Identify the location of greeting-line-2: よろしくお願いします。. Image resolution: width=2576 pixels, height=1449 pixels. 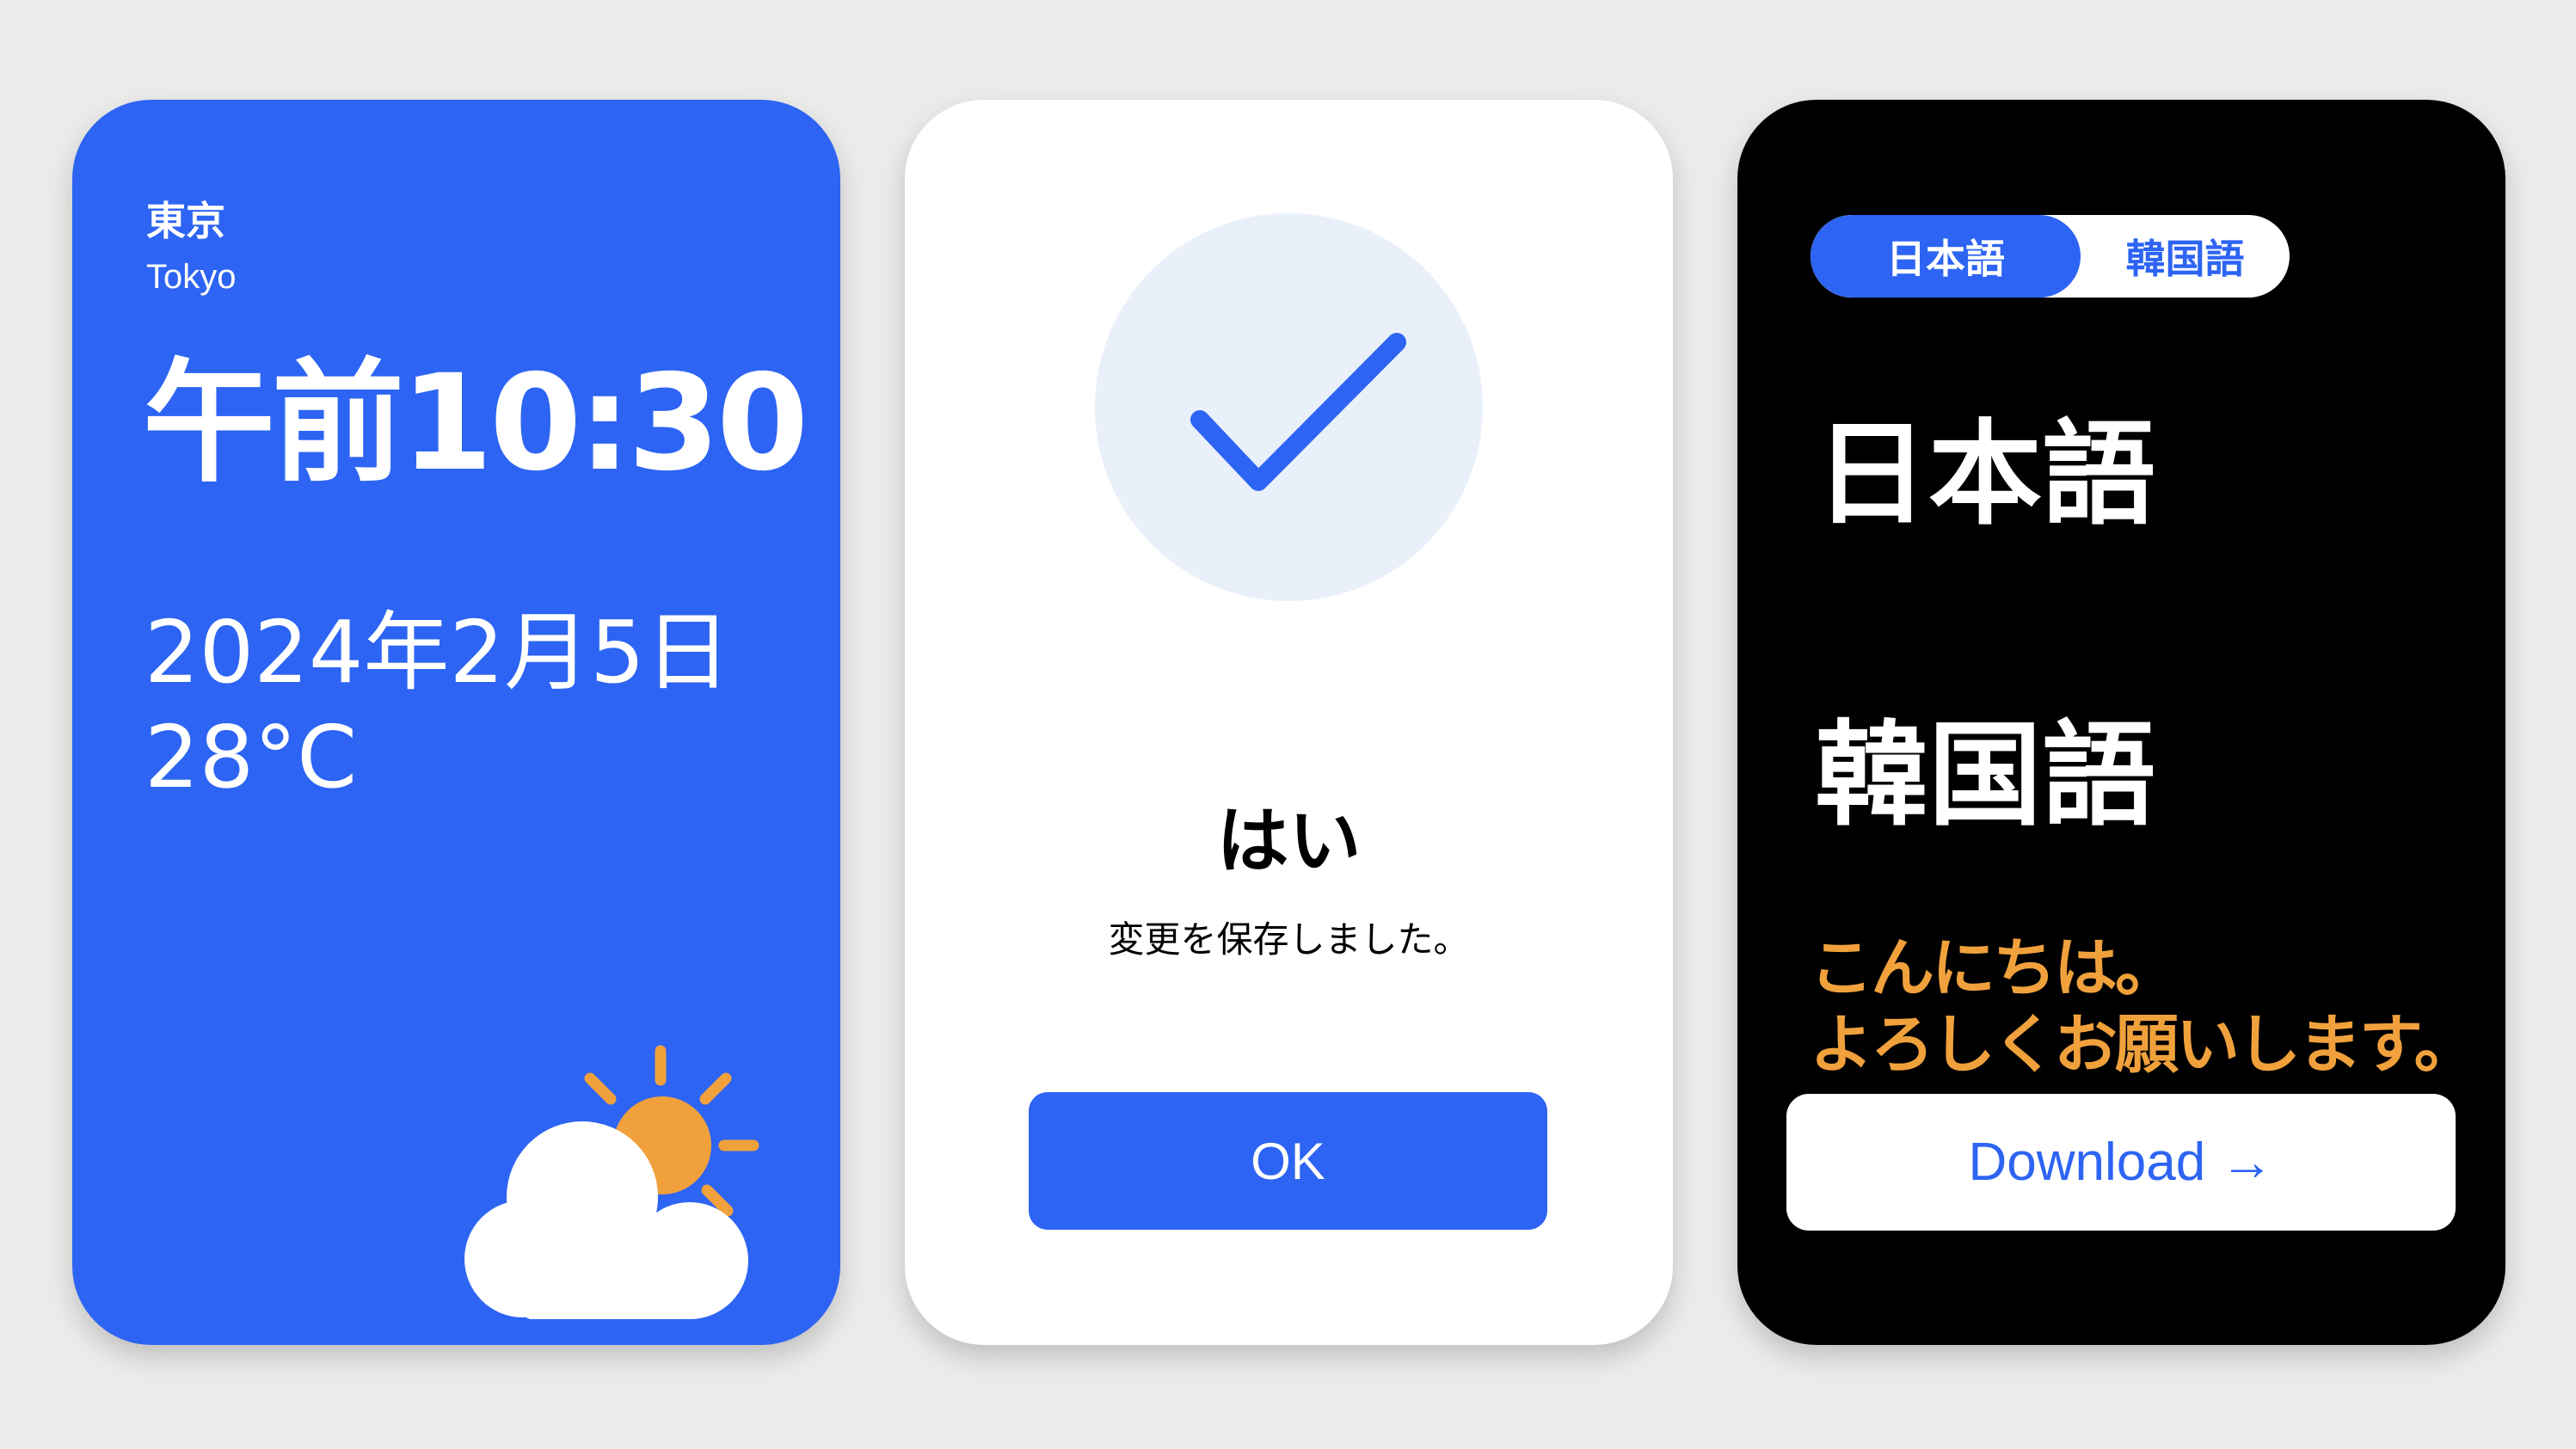
(2144, 1044).